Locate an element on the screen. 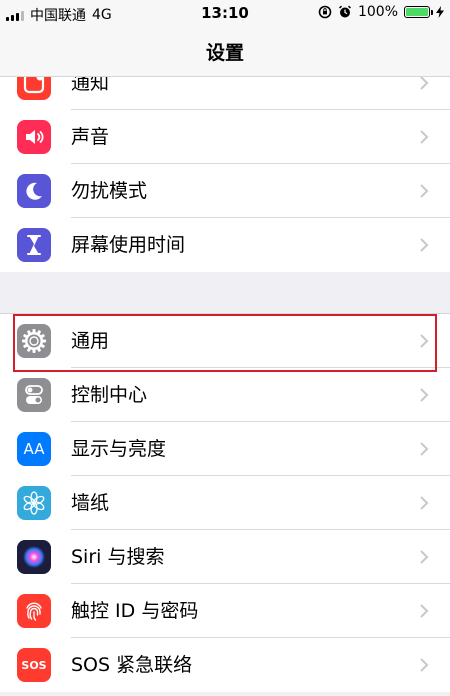  settings-row-label: 控制中心 is located at coordinates (109, 395).